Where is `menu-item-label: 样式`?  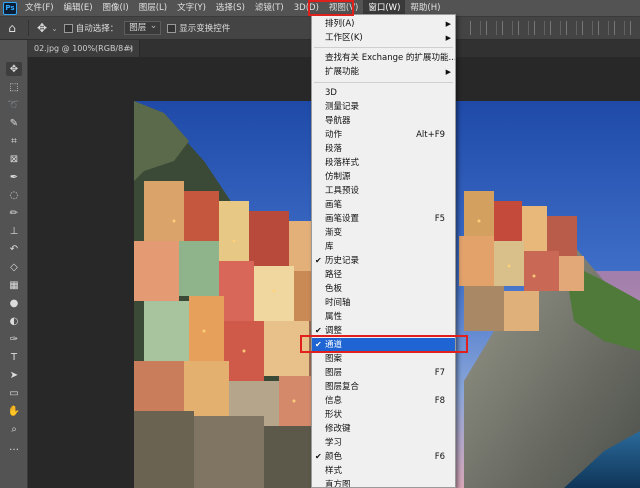 menu-item-label: 样式 is located at coordinates (334, 471).